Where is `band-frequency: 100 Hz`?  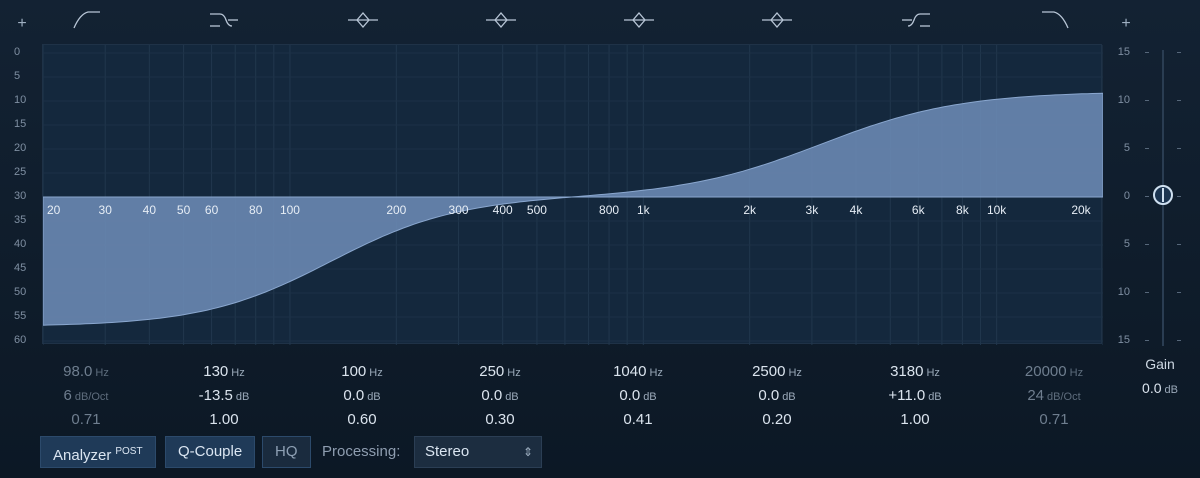
band-frequency: 100 Hz is located at coordinates (362, 372).